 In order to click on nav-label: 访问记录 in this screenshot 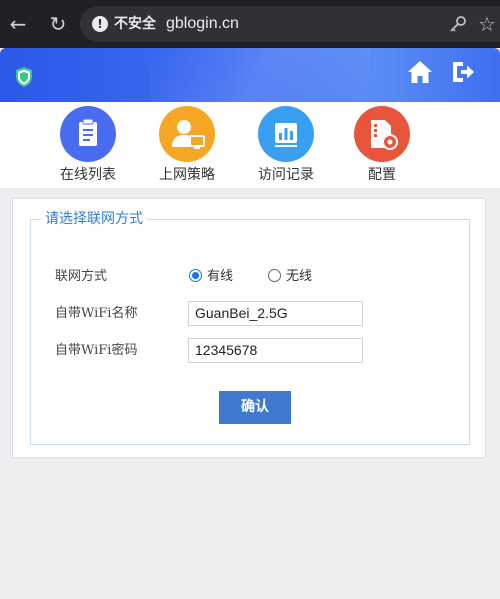, I will do `click(286, 175)`.